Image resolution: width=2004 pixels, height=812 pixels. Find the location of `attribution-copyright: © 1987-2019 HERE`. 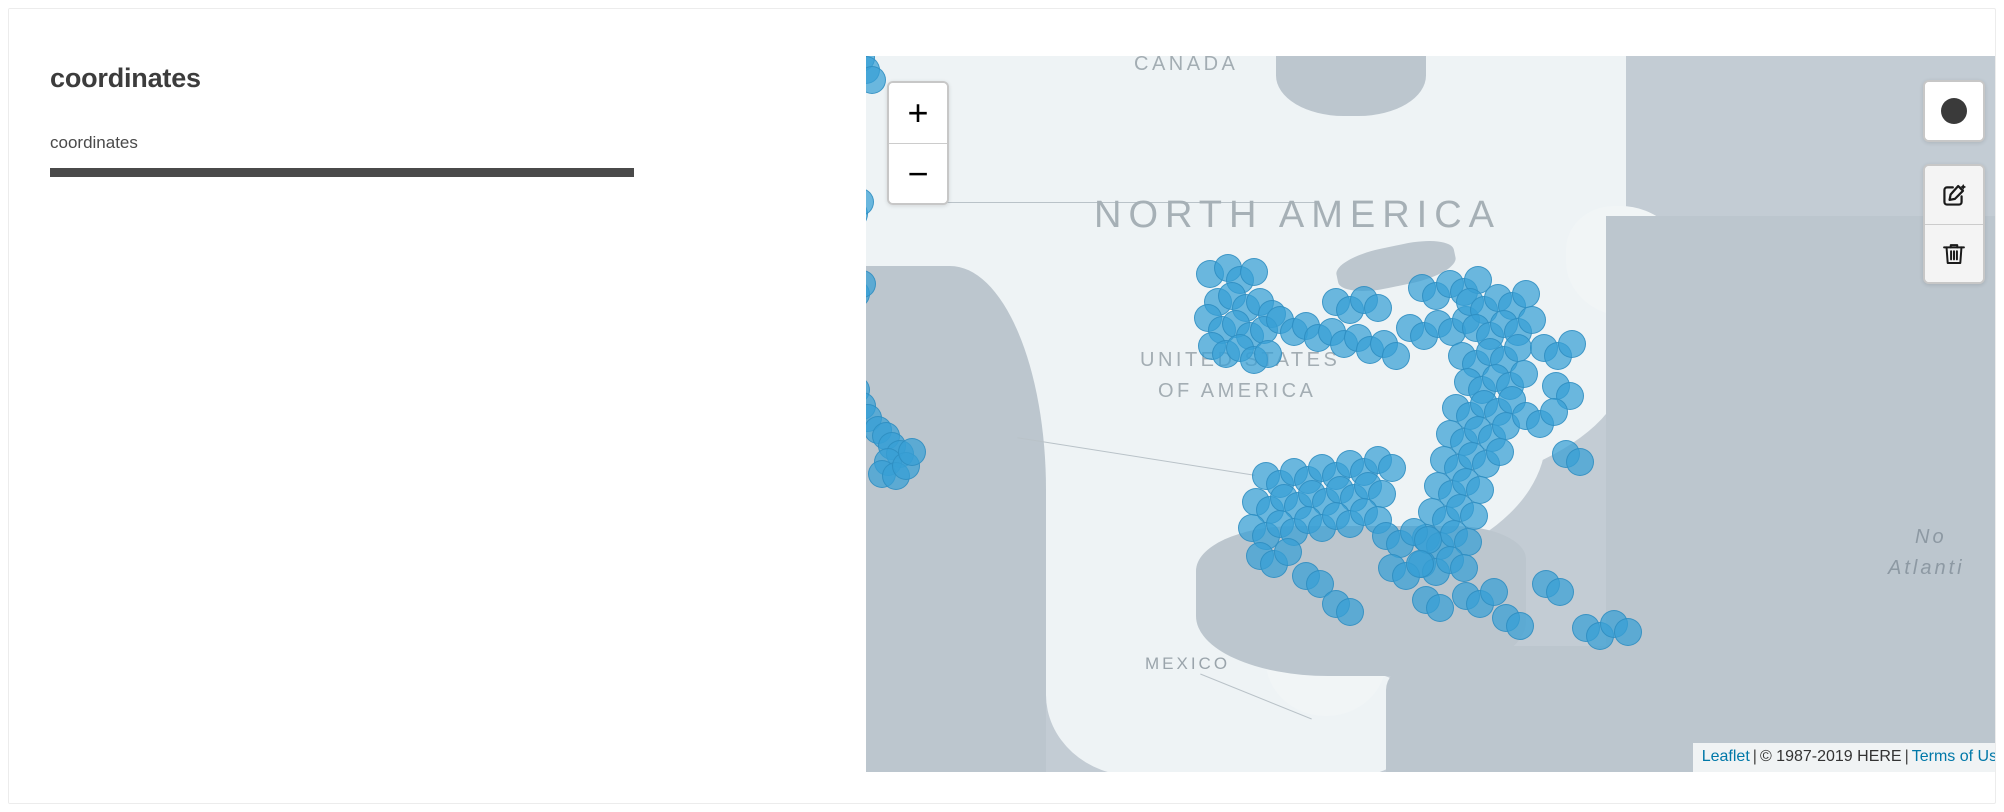

attribution-copyright: © 1987-2019 HERE is located at coordinates (1830, 756).